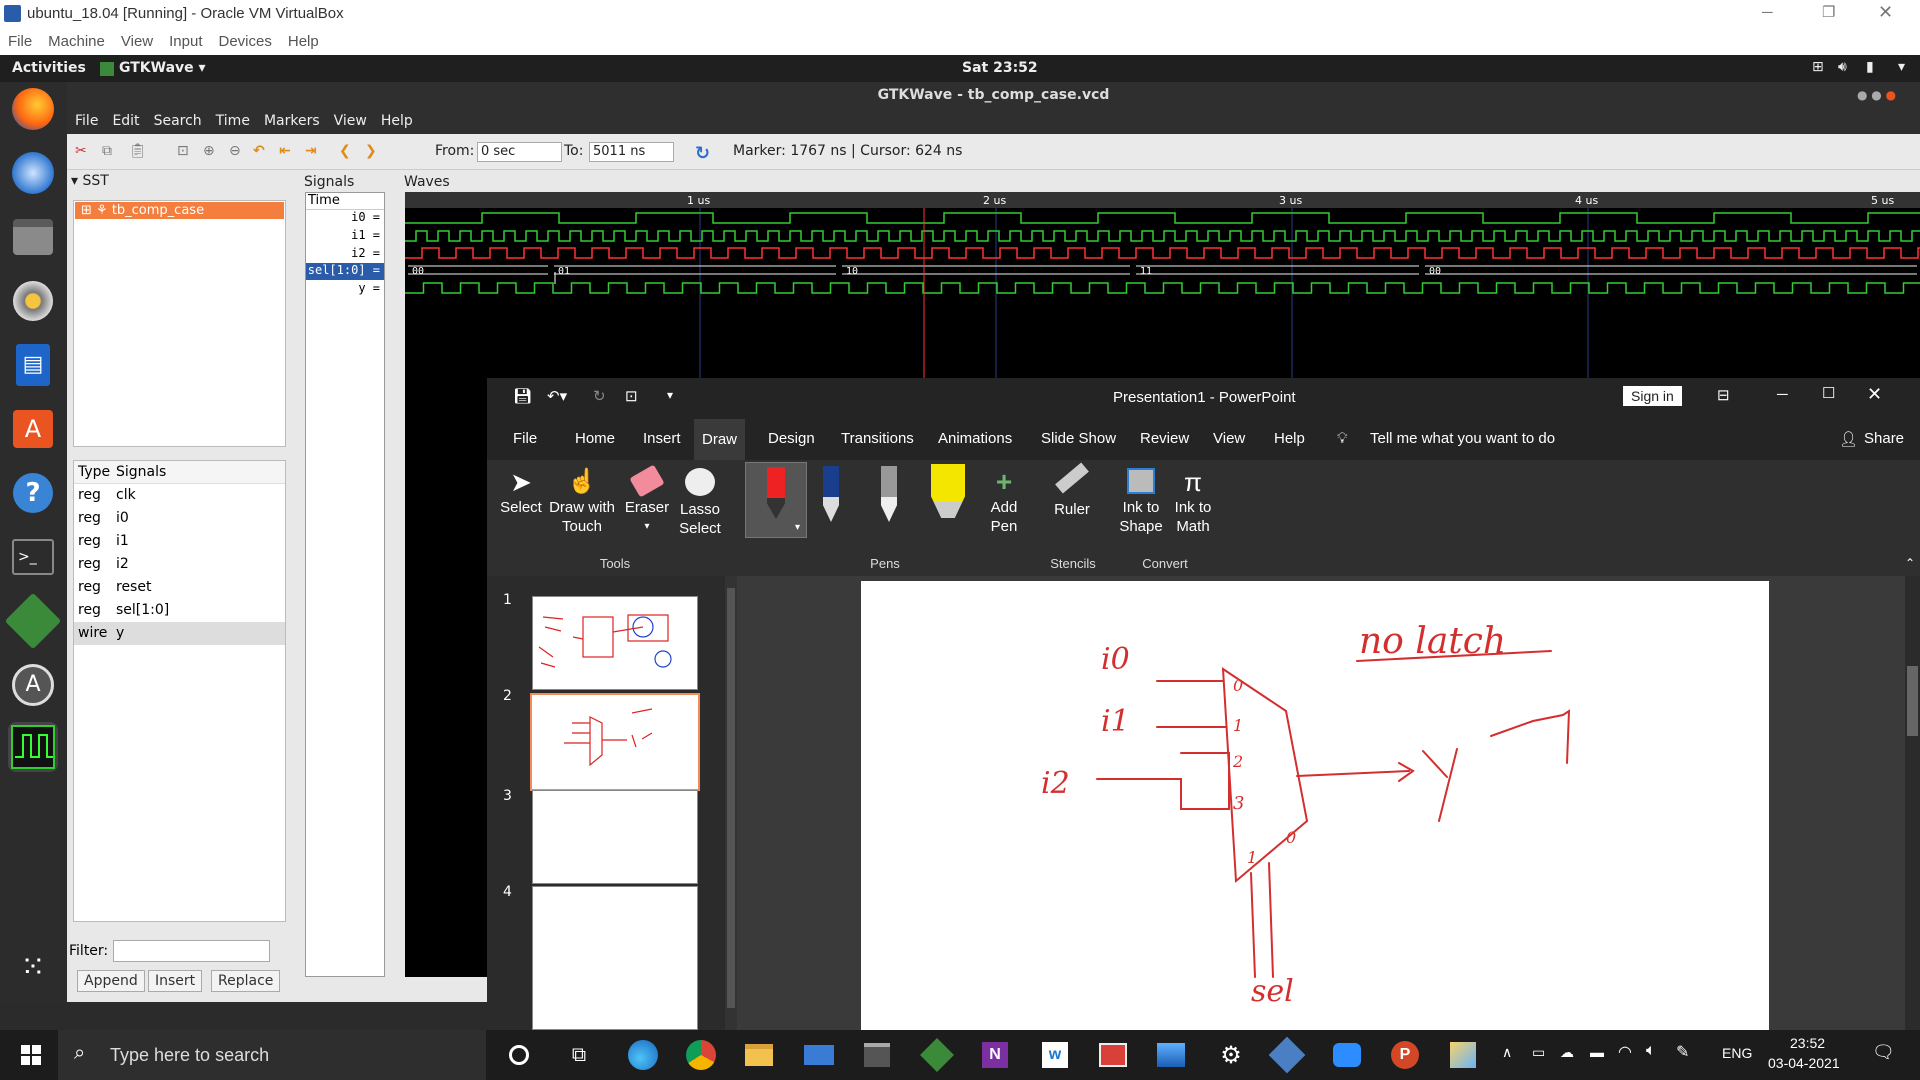 The height and width of the screenshot is (1080, 1920). I want to click on tab-design: Design, so click(791, 438).